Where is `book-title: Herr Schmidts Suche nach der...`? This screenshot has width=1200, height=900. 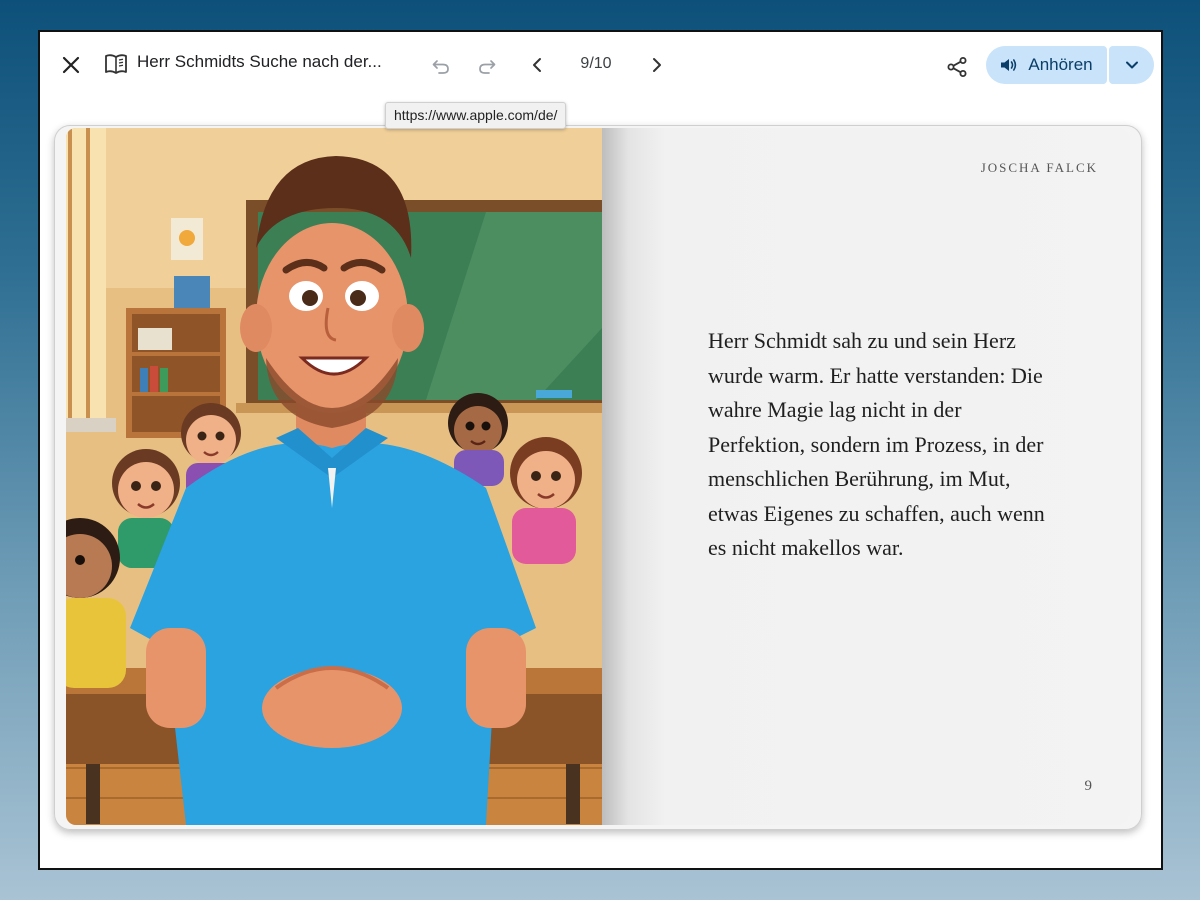
book-title: Herr Schmidts Suche nach der... is located at coordinates (259, 61).